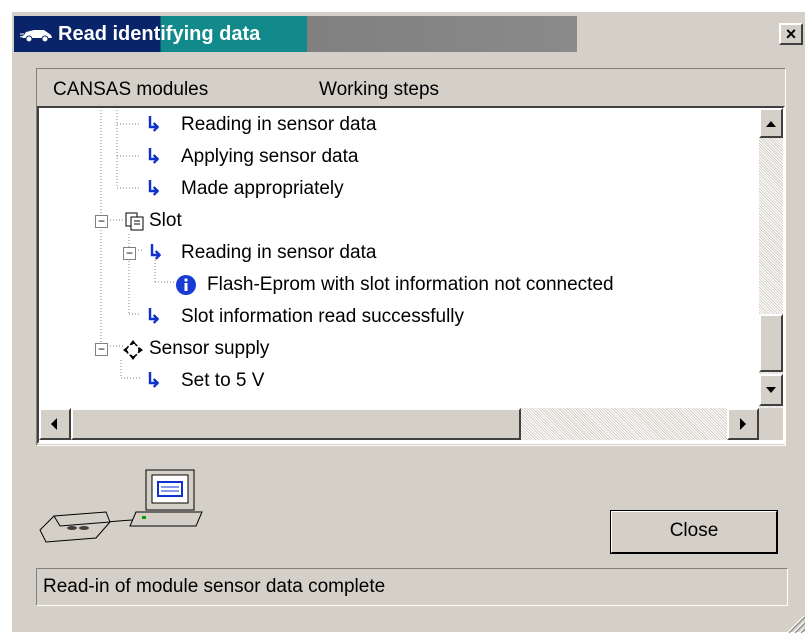 The height and width of the screenshot is (634, 805). I want to click on column-header: CANSAS modules Working steps, so click(411, 89).